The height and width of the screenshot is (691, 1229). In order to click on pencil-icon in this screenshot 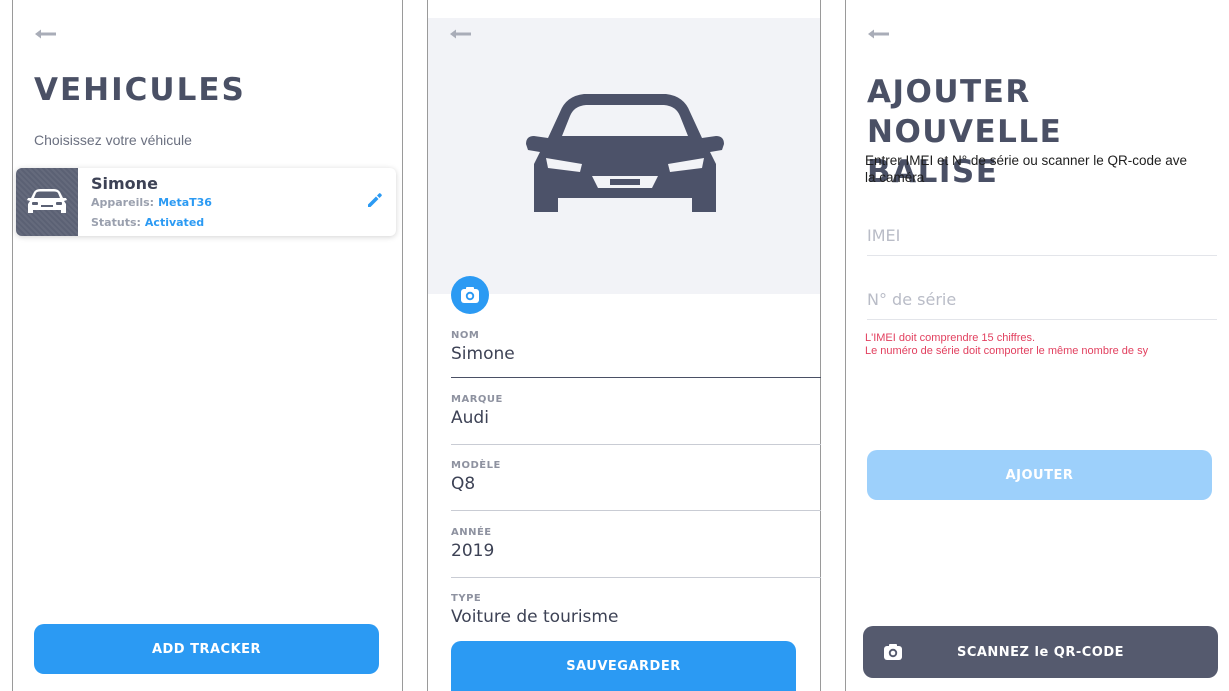, I will do `click(375, 200)`.